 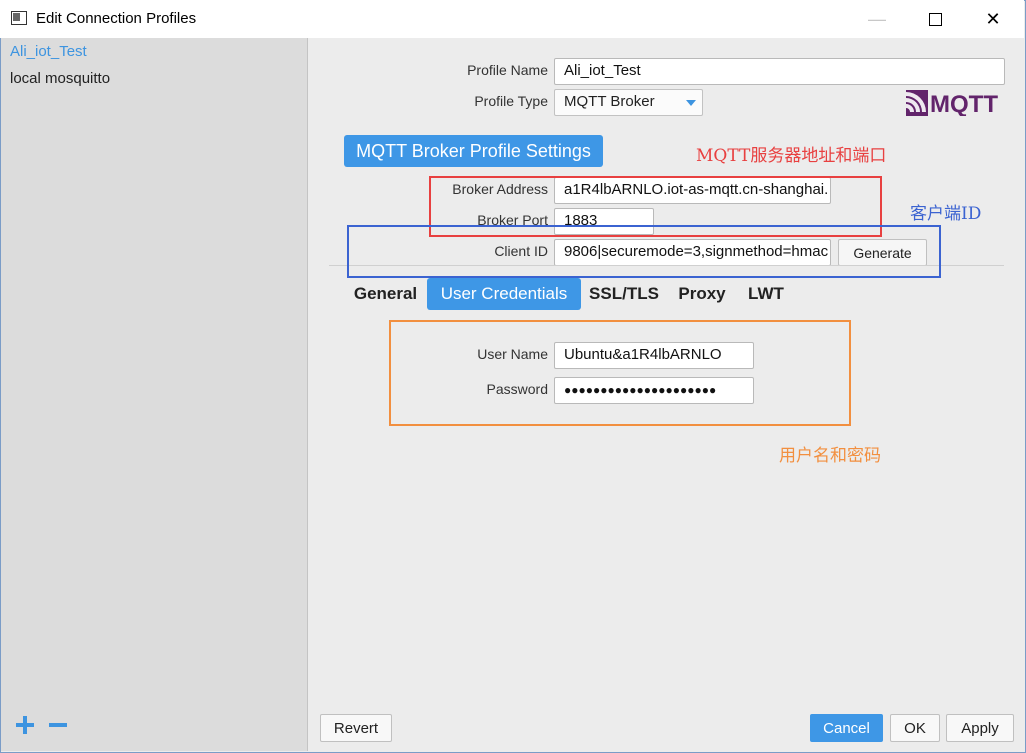 What do you see at coordinates (116, 18) in the screenshot?
I see `window-title: Edit Connection Profiles` at bounding box center [116, 18].